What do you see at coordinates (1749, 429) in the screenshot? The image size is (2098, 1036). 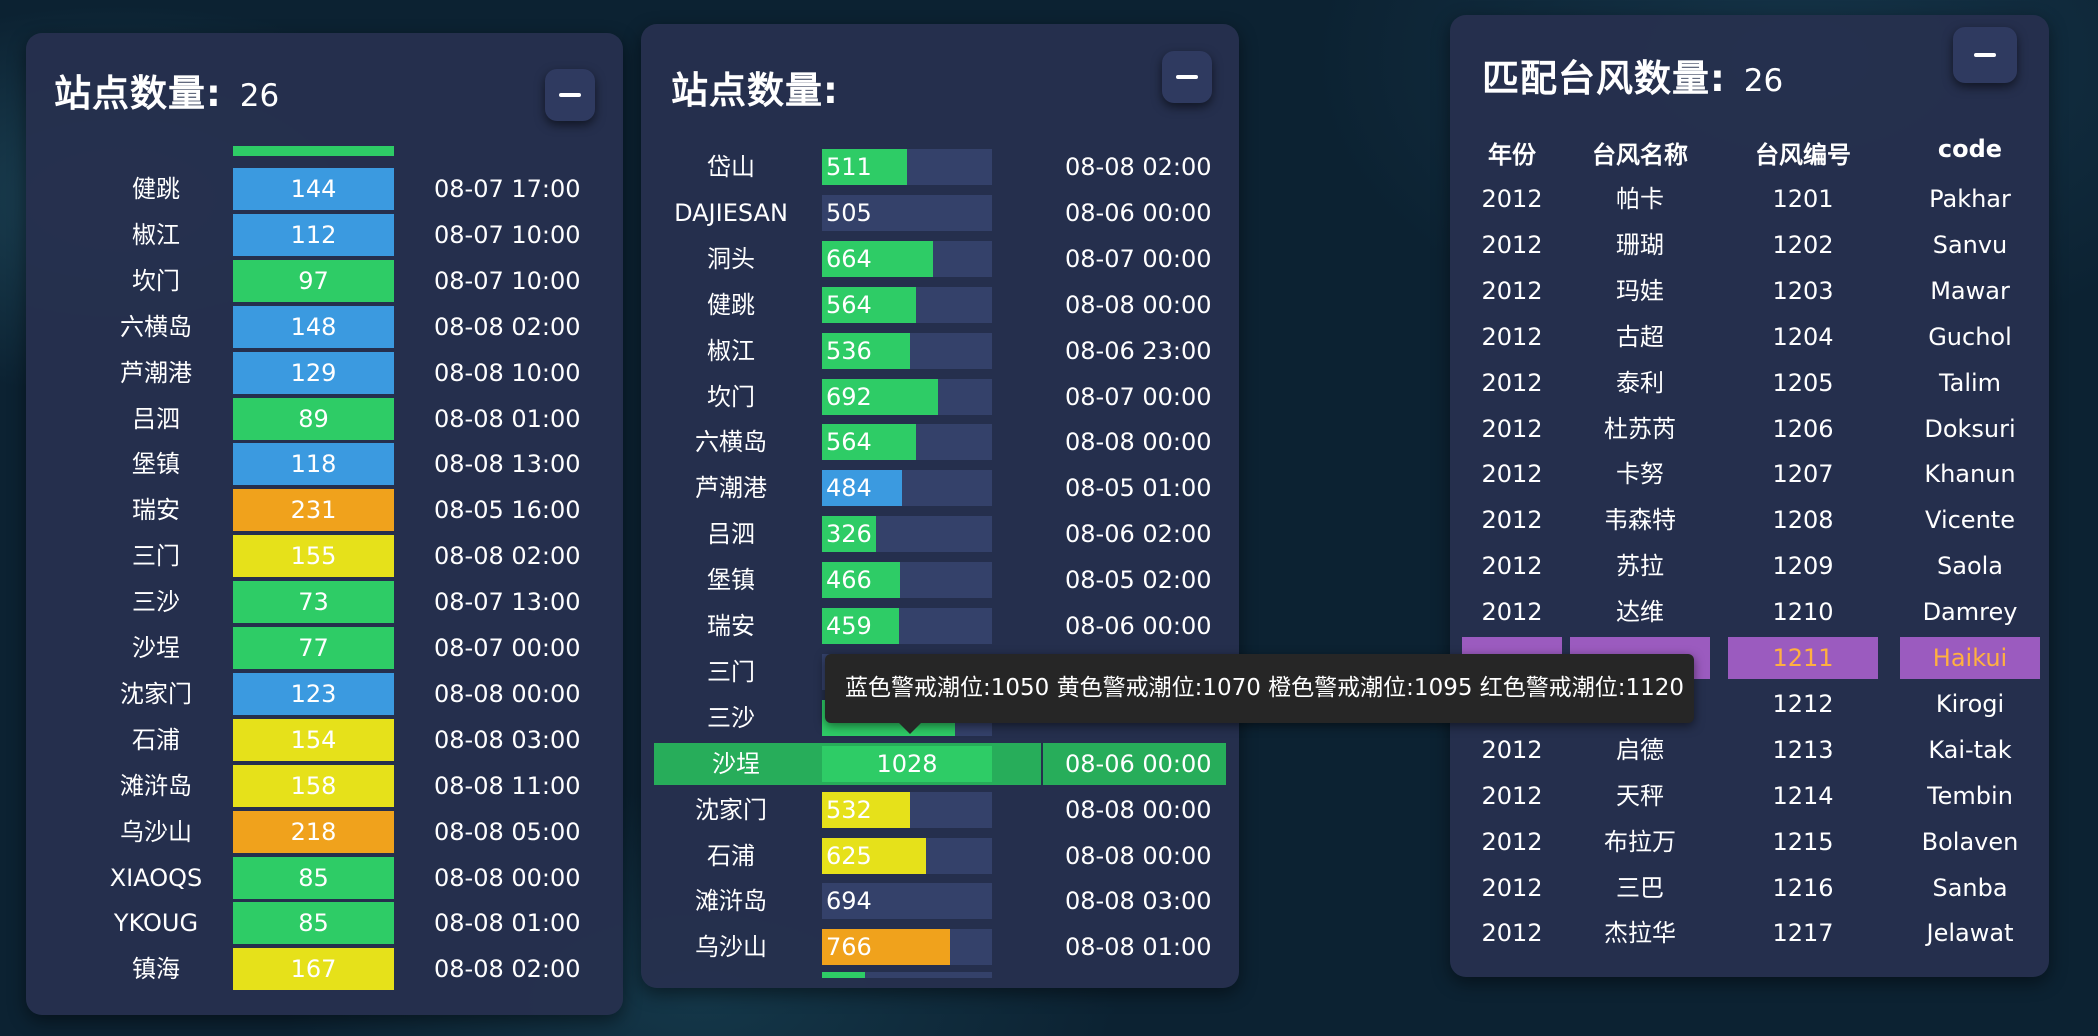 I see `typhoon-row: 2012 杜苏芮 1206 Doksuri` at bounding box center [1749, 429].